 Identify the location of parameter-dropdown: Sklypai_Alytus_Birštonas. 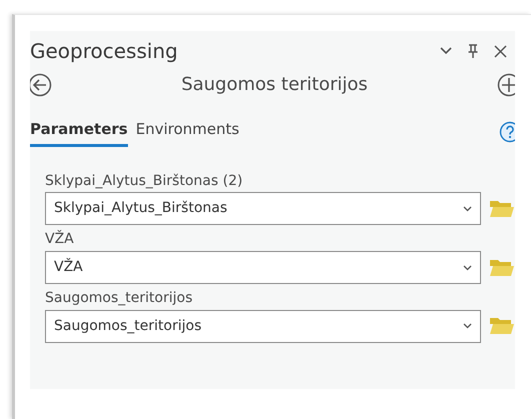
(263, 209).